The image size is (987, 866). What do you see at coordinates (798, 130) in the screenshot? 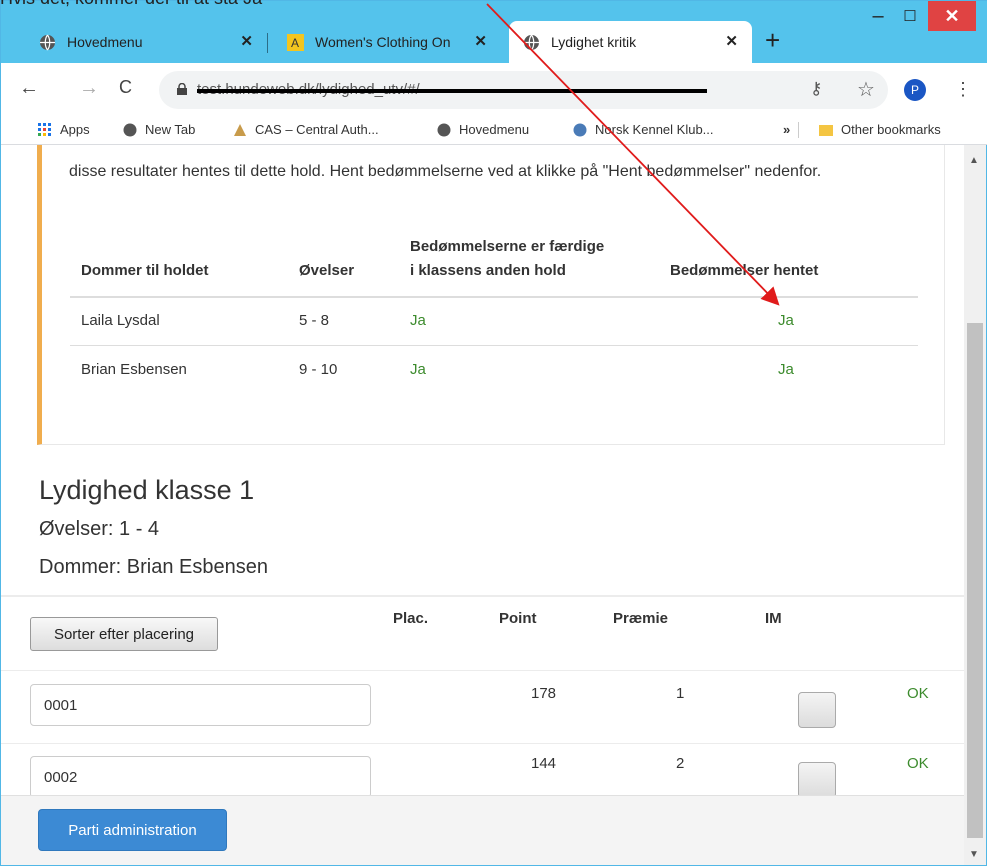
I see `bookmark-separator` at bounding box center [798, 130].